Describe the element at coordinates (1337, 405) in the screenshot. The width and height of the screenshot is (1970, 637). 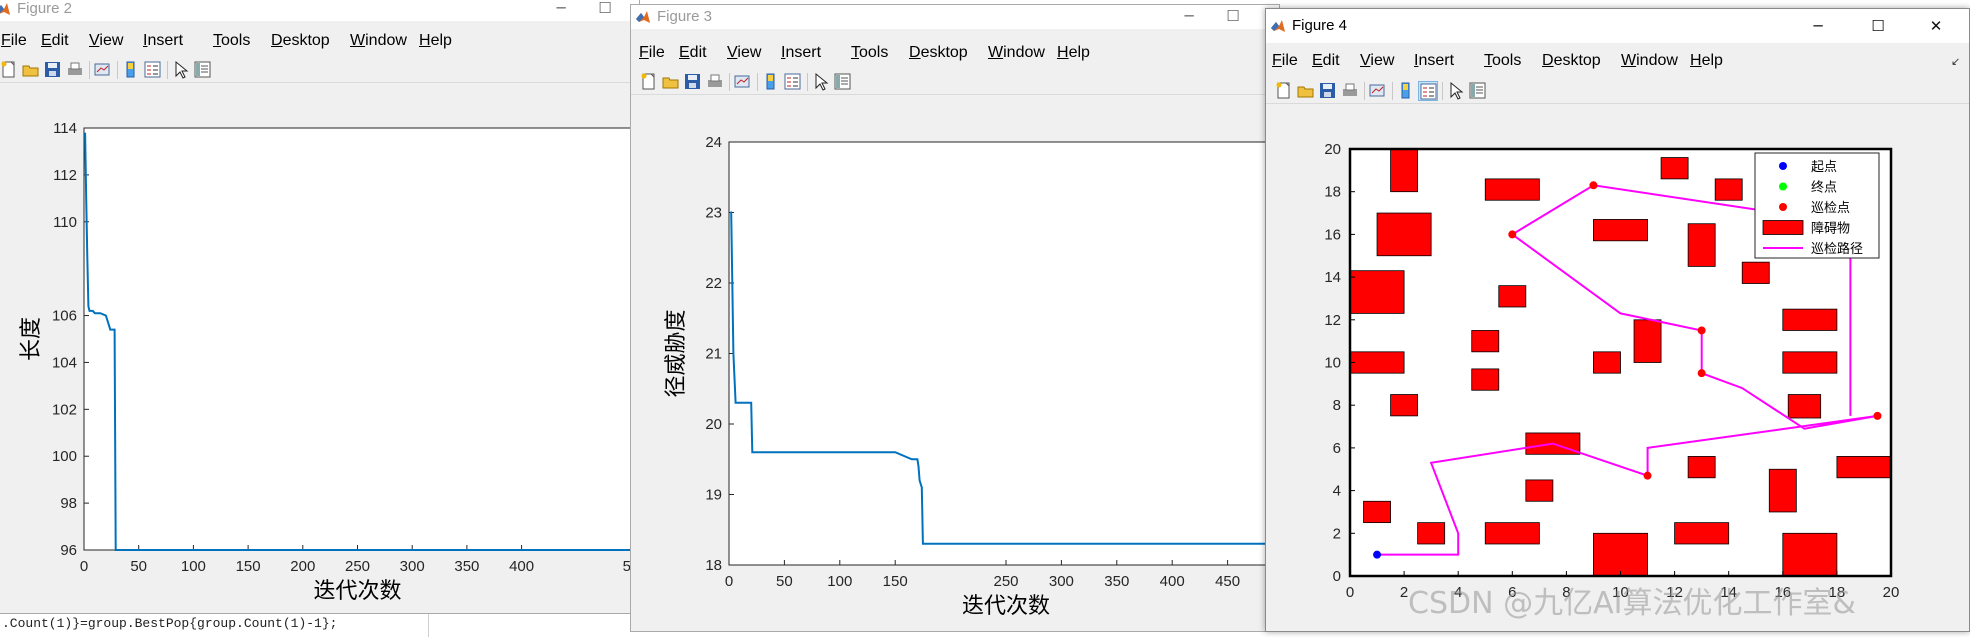
I see `y-tick-label: 8` at that location.